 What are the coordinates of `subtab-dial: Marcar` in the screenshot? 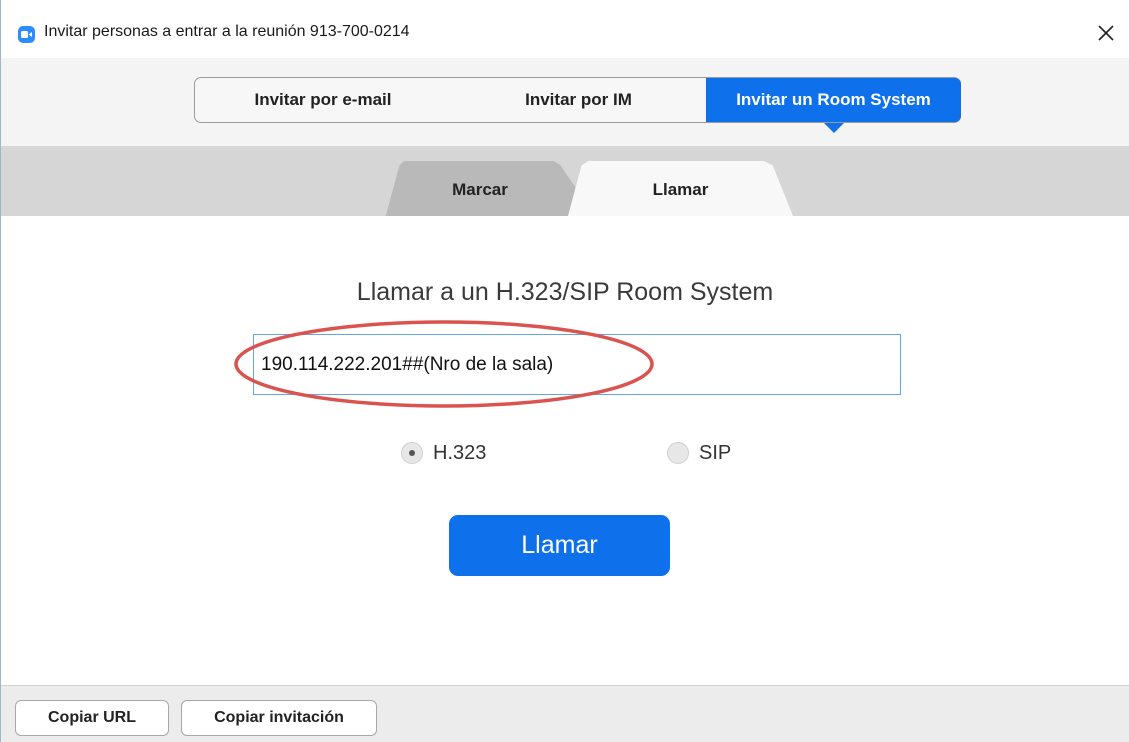 It's located at (490, 188).